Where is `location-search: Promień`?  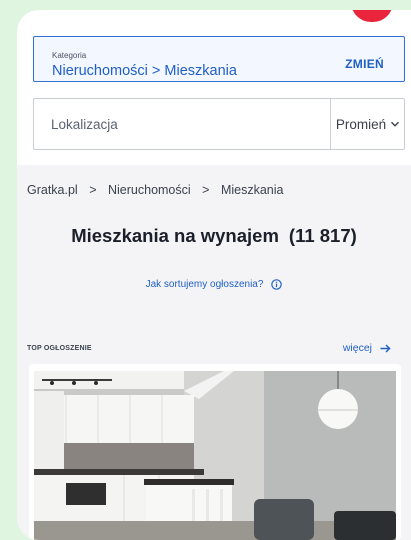 location-search: Promień is located at coordinates (219, 124).